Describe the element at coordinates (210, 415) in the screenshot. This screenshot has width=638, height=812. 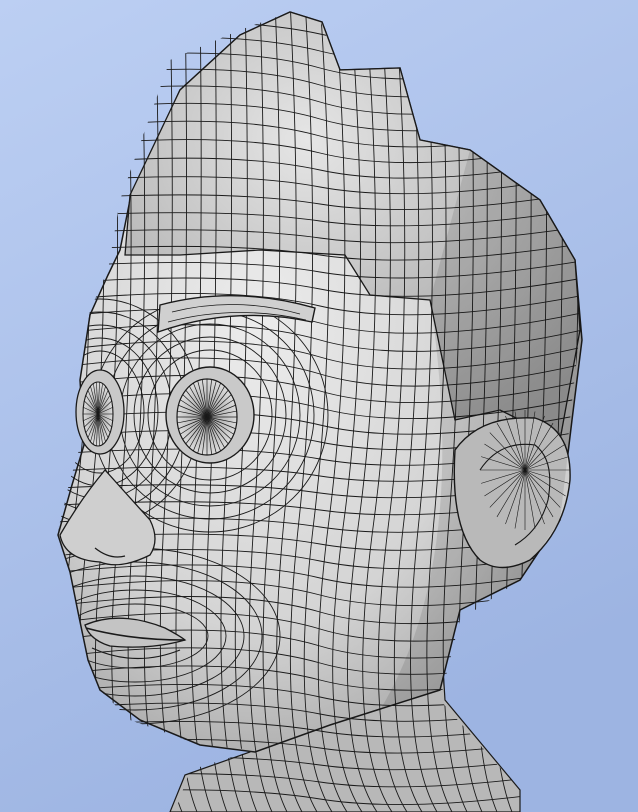
I see `eye-right` at that location.